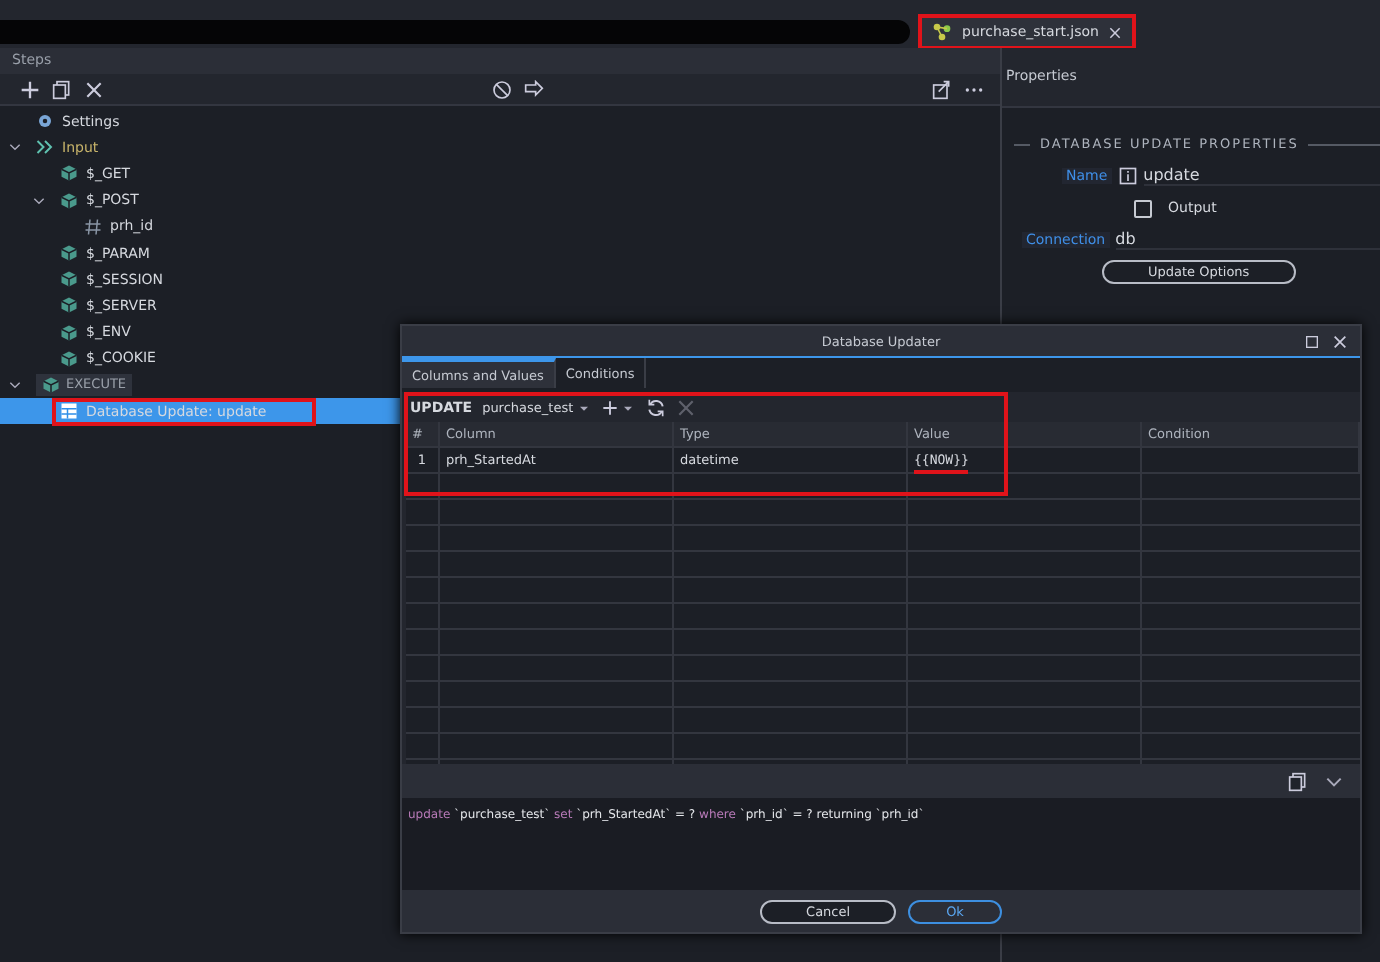  I want to click on delete-icon, so click(685, 407).